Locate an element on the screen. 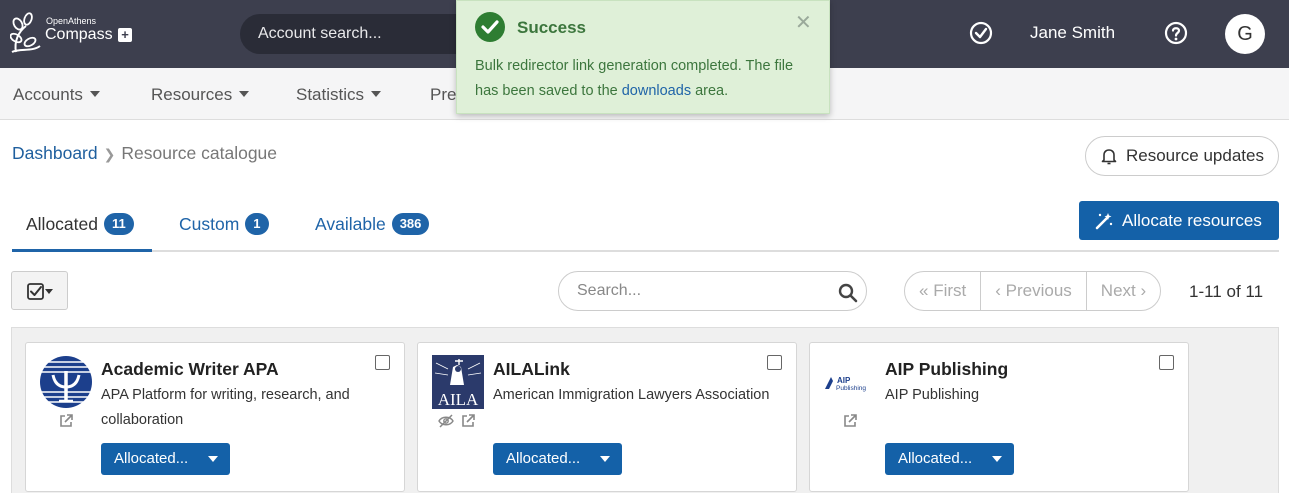  openathens-logo: OpenAthens Compass + is located at coordinates (75, 35).